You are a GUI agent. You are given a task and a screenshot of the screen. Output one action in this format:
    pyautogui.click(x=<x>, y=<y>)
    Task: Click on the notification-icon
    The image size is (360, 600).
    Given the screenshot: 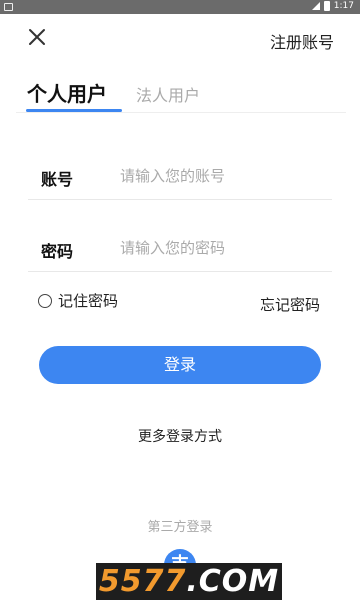 What is the action you would take?
    pyautogui.click(x=8, y=7)
    